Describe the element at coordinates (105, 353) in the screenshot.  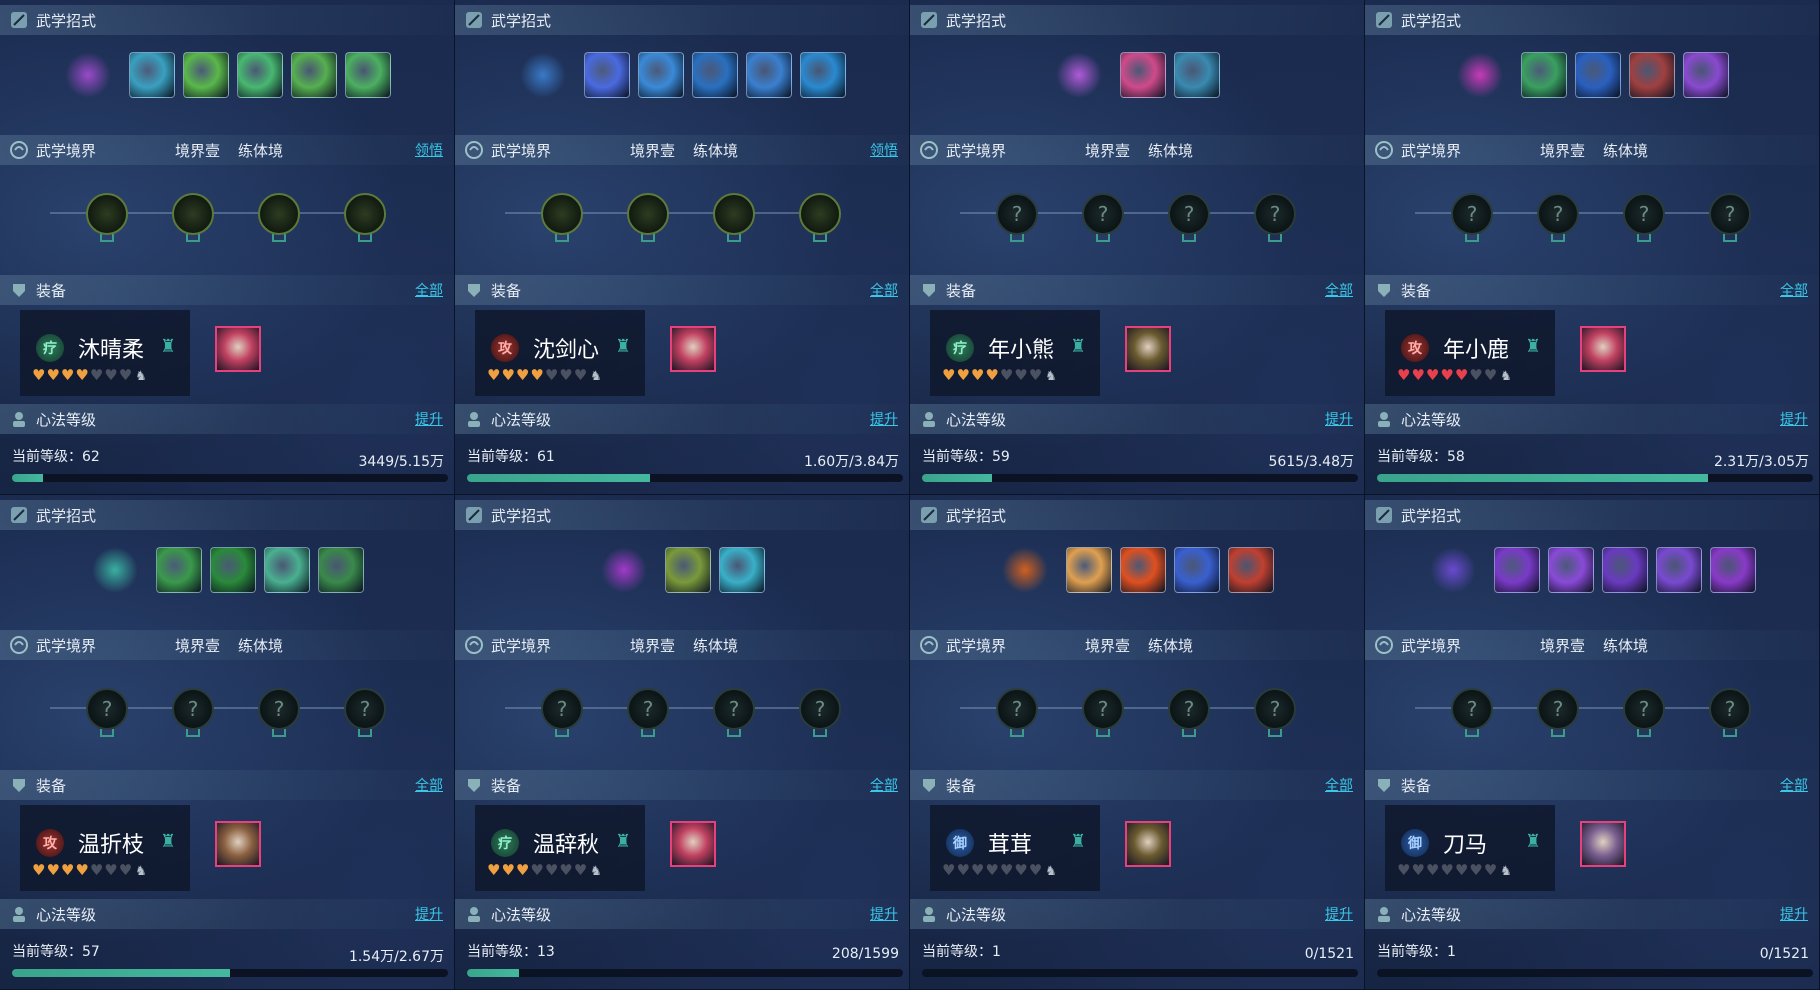
I see `character-card: 疗沐晴柔 ♜ ♥♥♥♥♥♥♥ ♞` at that location.